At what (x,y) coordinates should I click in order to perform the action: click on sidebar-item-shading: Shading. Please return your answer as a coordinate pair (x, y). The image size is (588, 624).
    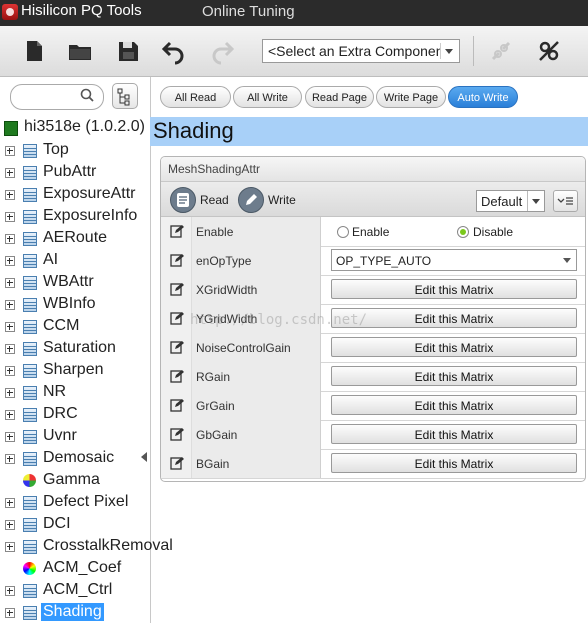
    Looking at the image, I should click on (75, 613).